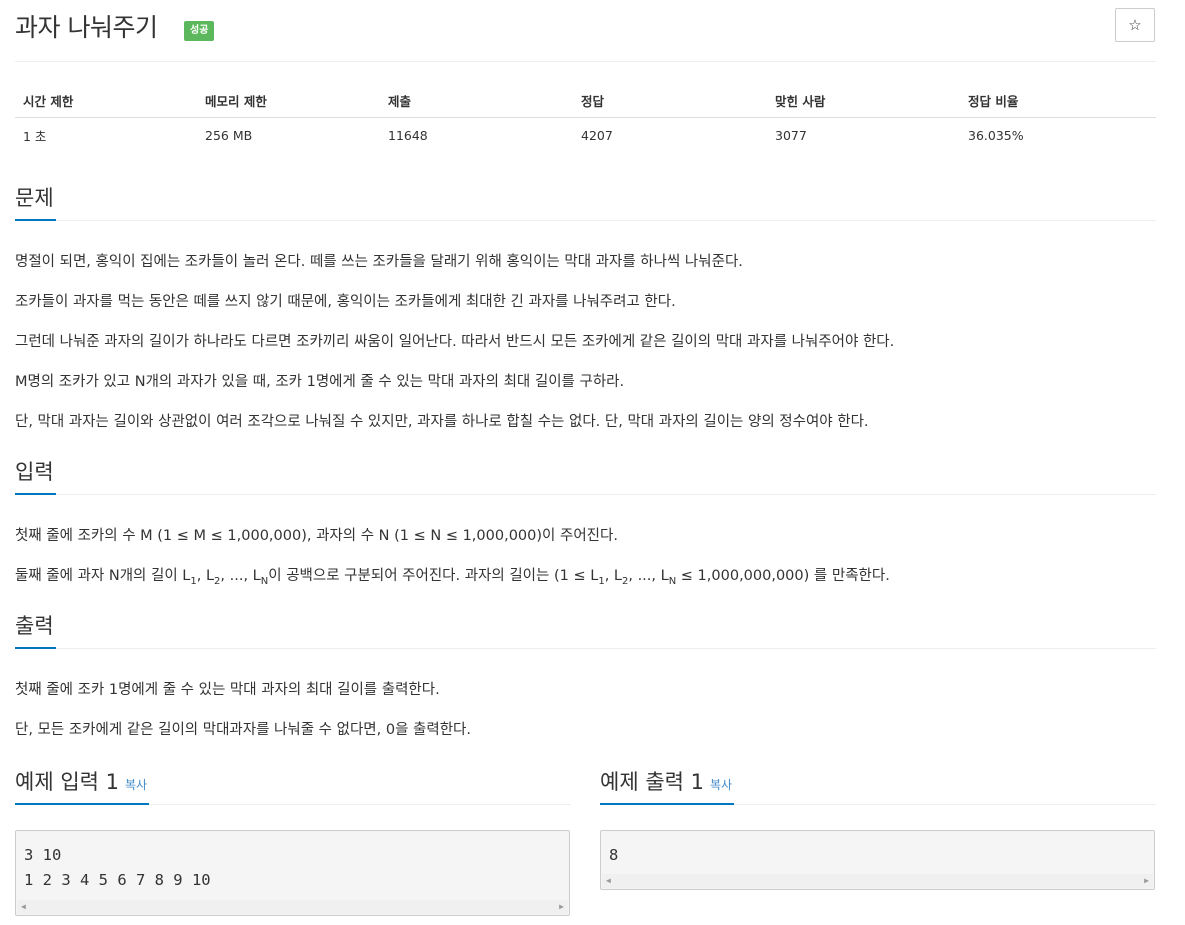  I want to click on header-memory-limit: 메모리 제한, so click(236, 101).